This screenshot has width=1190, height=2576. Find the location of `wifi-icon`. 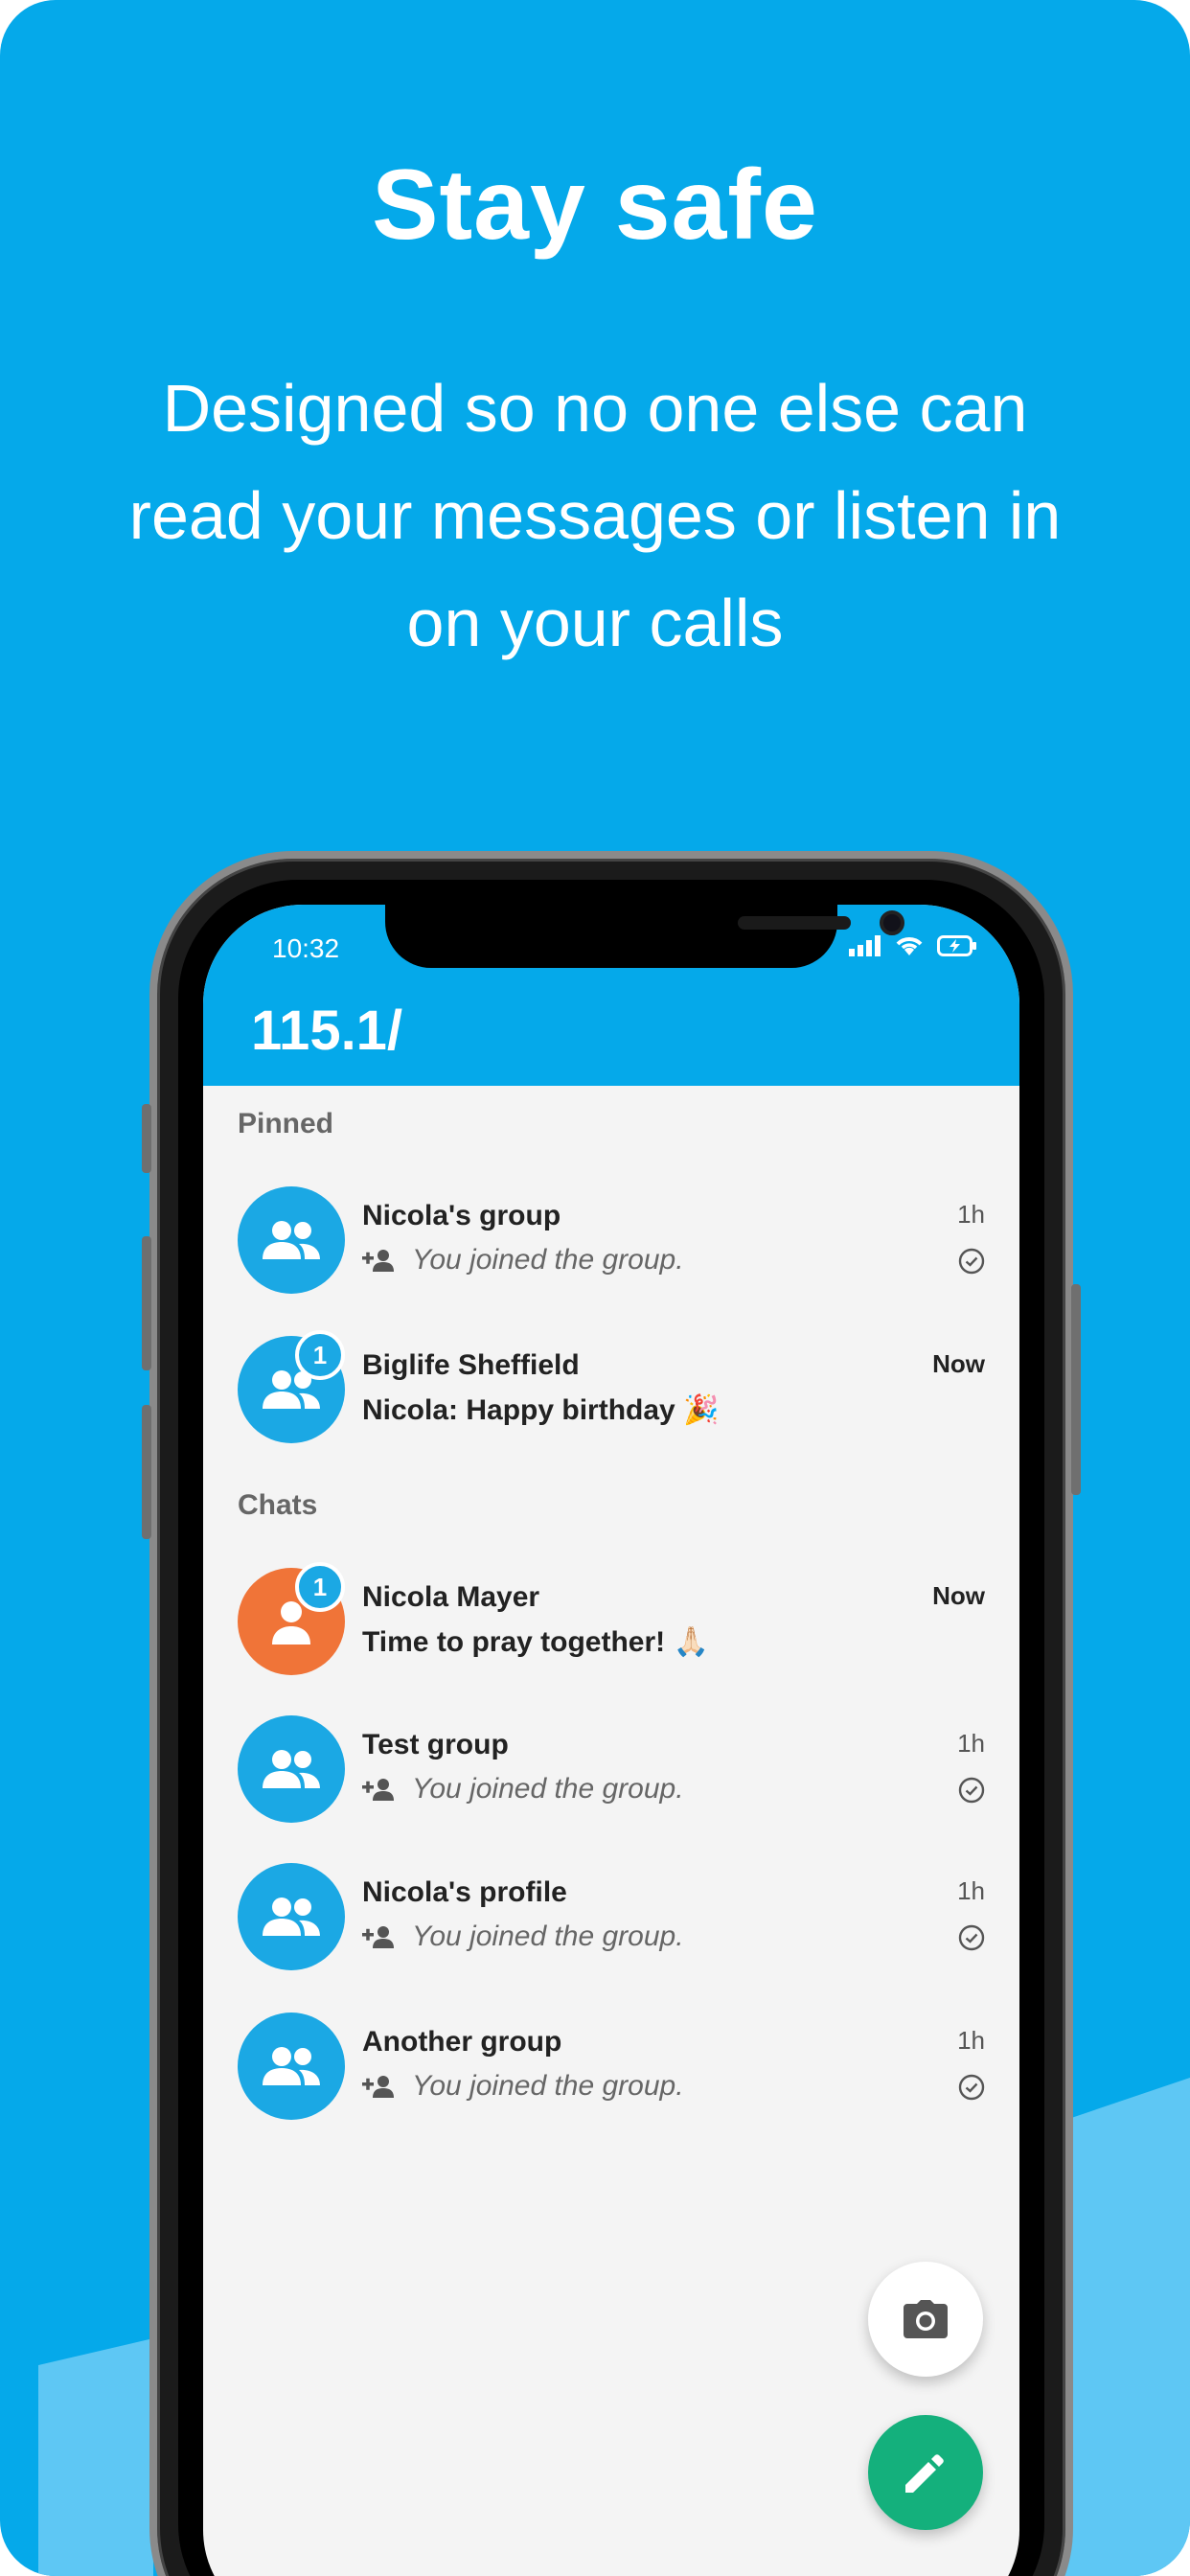

wifi-icon is located at coordinates (910, 946).